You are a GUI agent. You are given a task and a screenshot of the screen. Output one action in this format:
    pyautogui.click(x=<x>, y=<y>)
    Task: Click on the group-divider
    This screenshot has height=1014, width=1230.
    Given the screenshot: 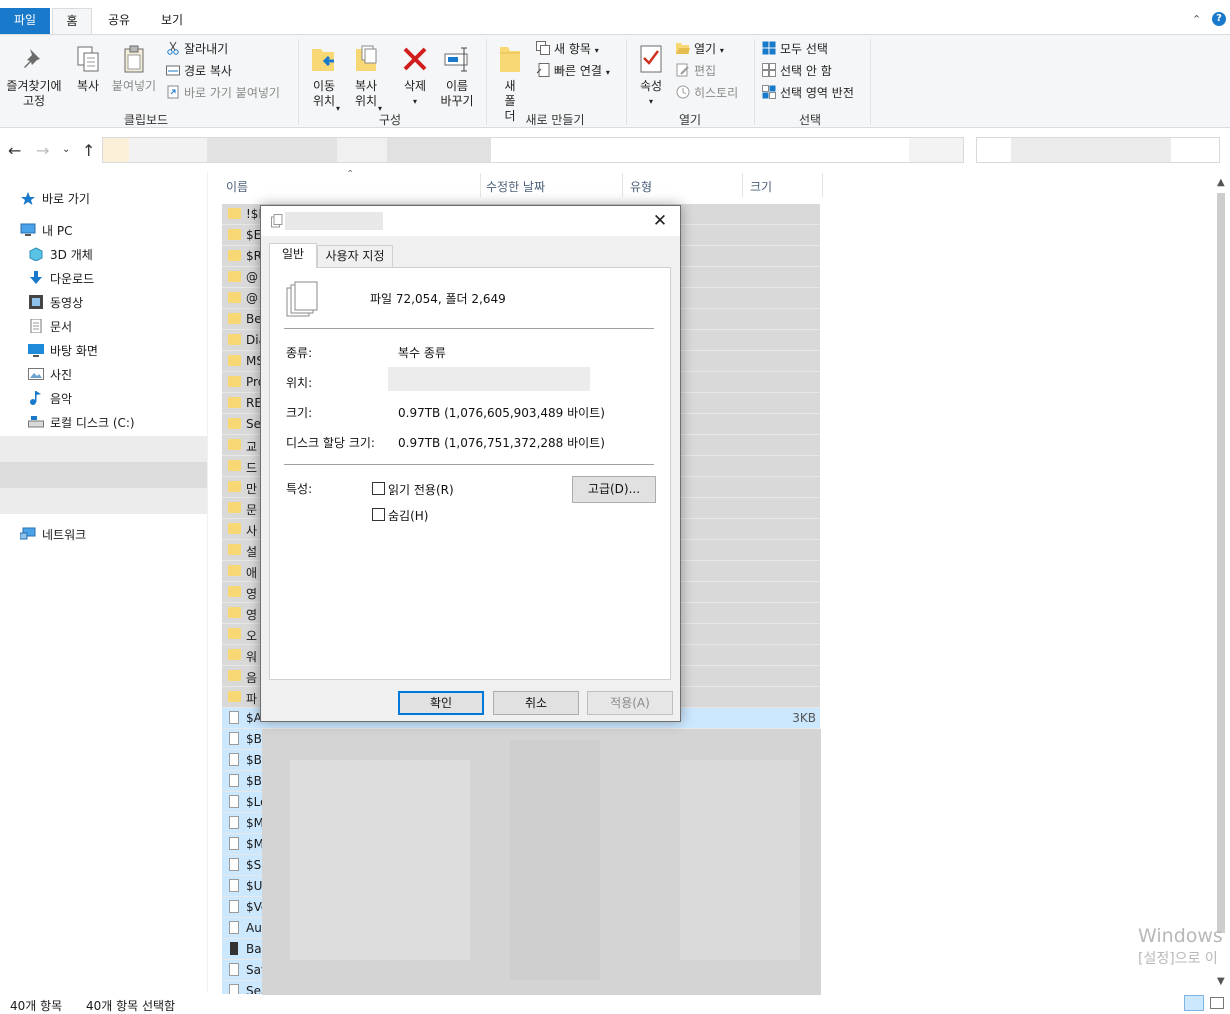 What is the action you would take?
    pyautogui.click(x=870, y=82)
    